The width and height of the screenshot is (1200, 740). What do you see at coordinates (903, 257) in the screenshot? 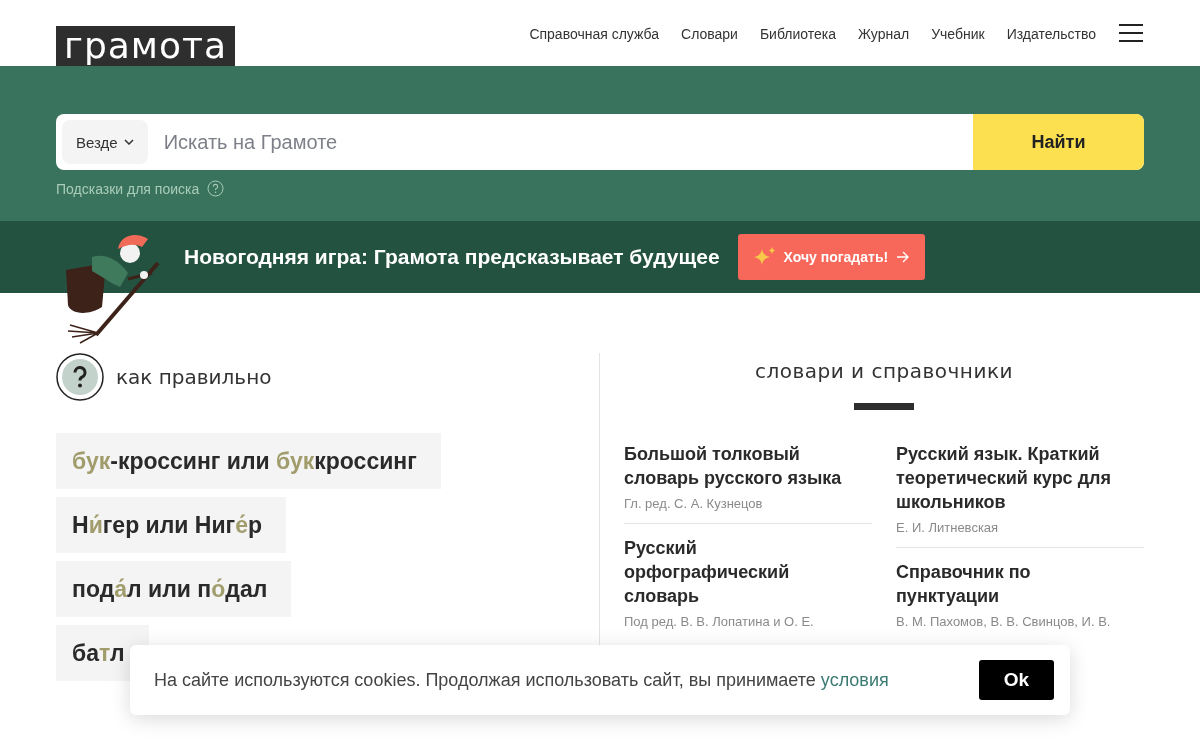
I see `arrow-right-icon` at bounding box center [903, 257].